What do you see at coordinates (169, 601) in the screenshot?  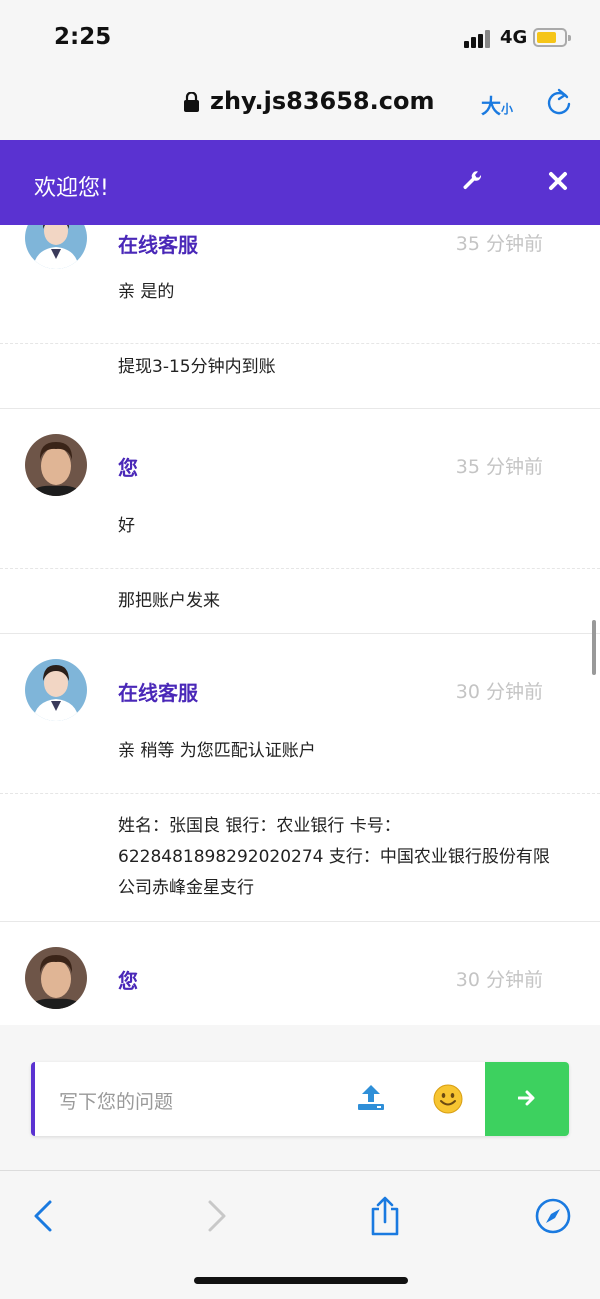 I see `message-text: 那把账户发来` at bounding box center [169, 601].